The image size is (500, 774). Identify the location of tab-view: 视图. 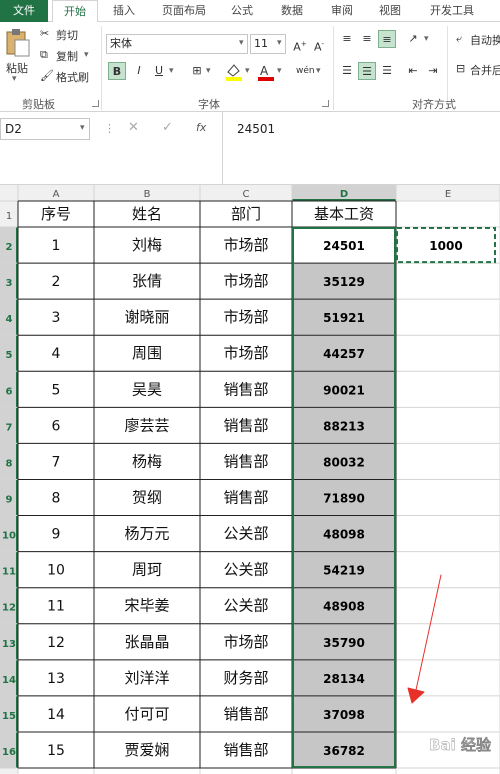
(390, 11).